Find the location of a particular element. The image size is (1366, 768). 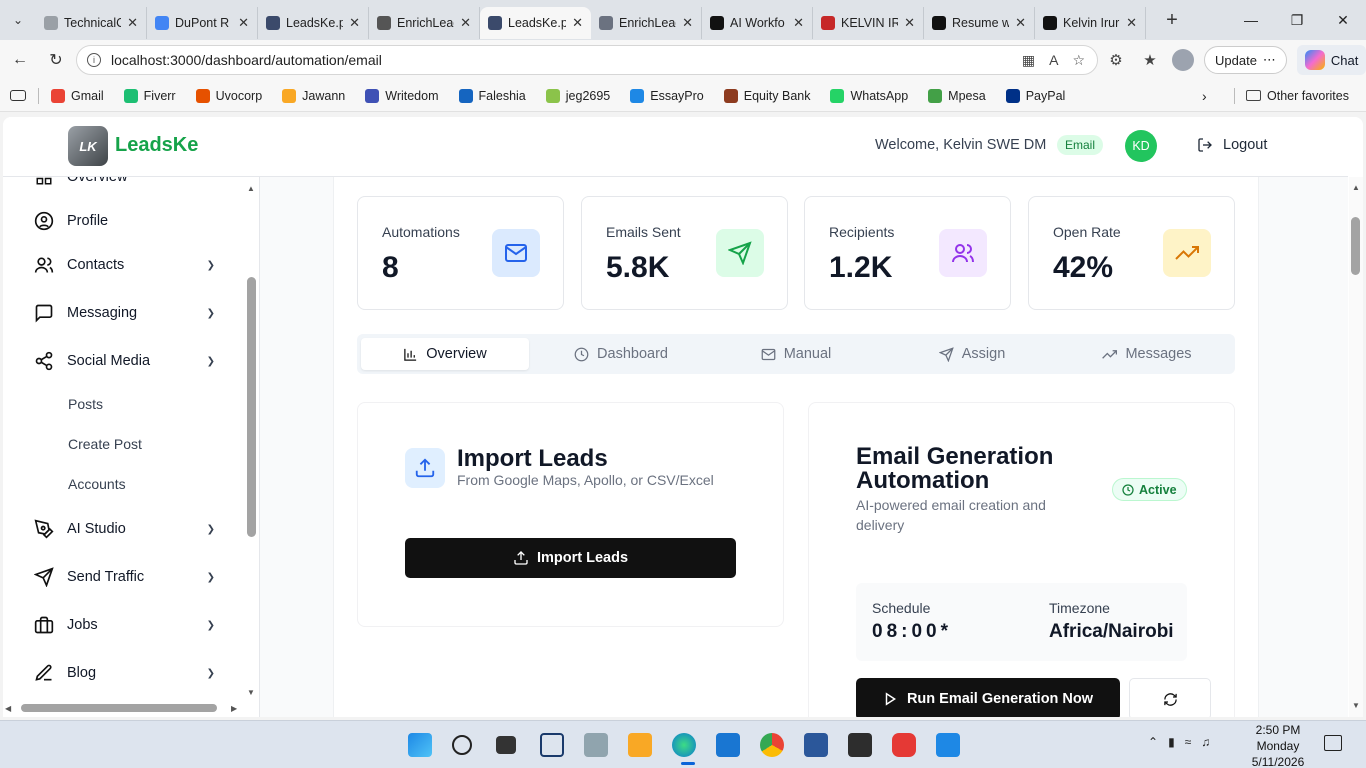

start-icon is located at coordinates (420, 745).